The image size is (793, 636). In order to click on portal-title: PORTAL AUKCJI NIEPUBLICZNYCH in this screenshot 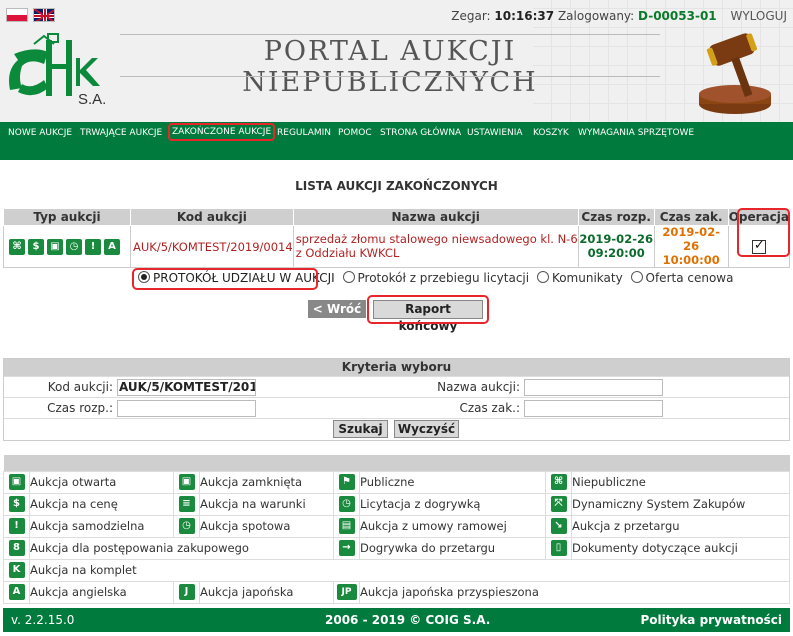, I will do `click(390, 67)`.